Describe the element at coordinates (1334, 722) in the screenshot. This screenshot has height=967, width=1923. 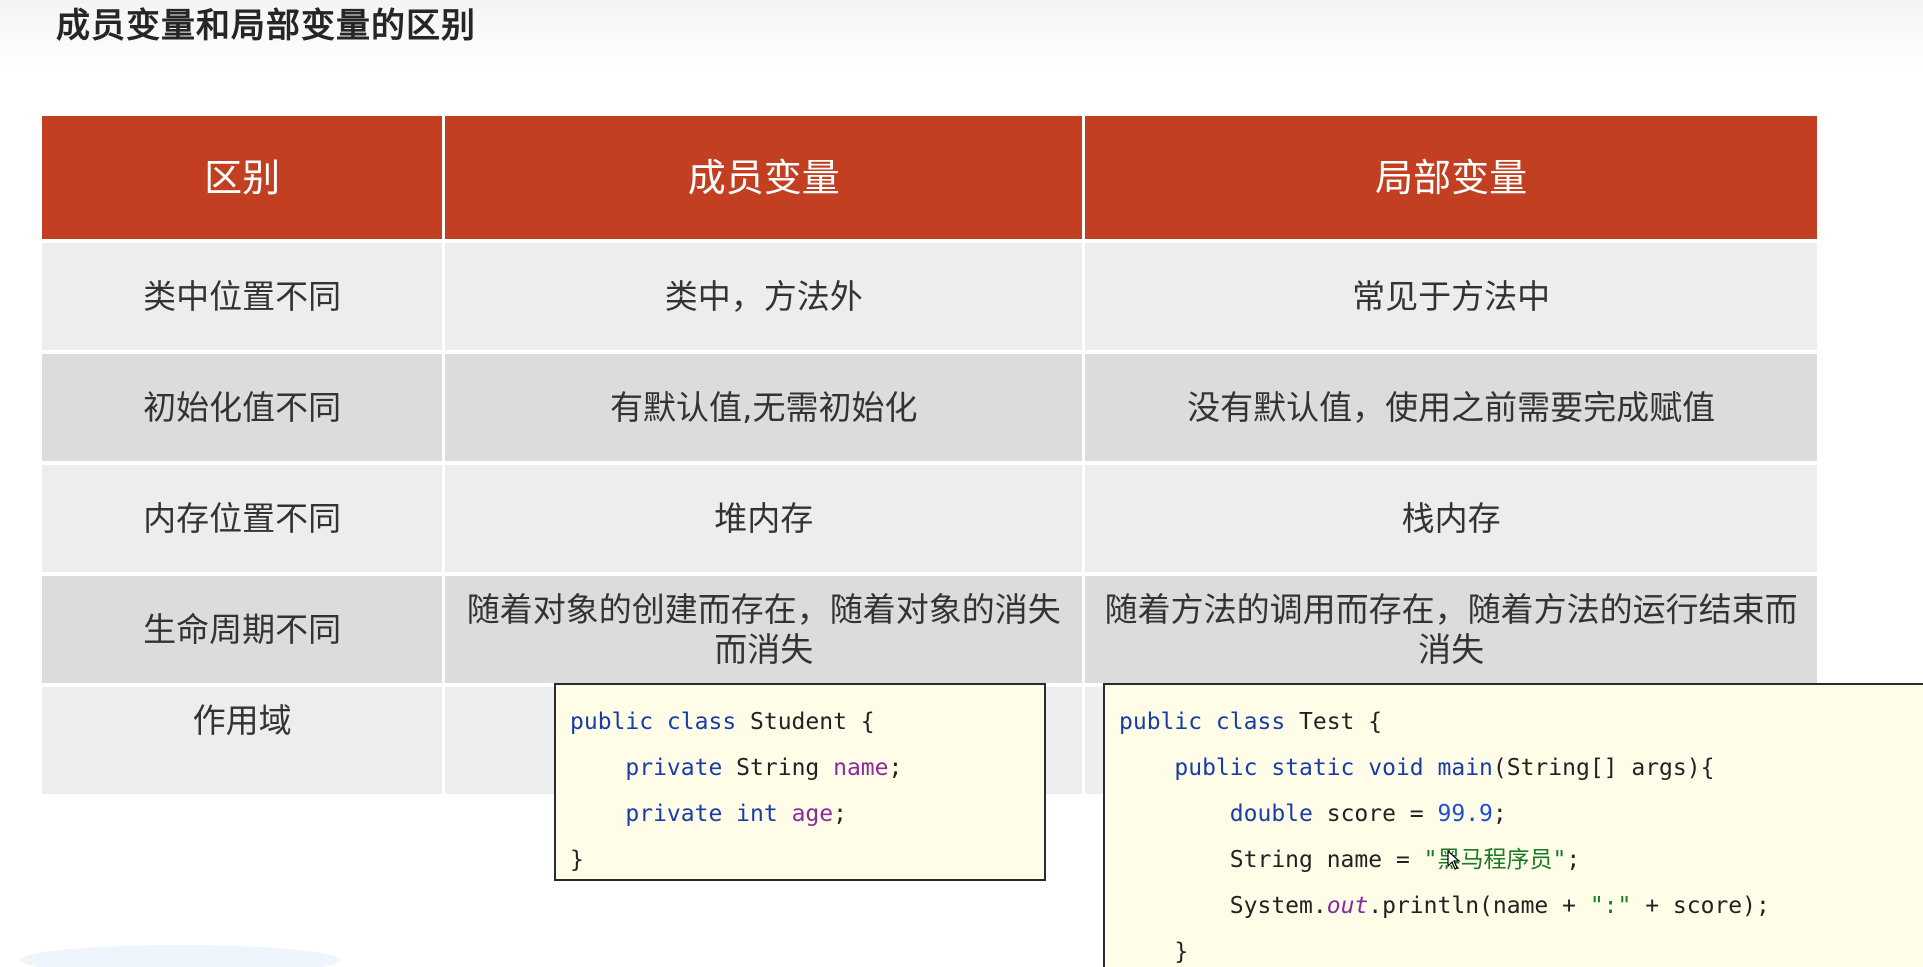
I see `code-text: Test {` at that location.